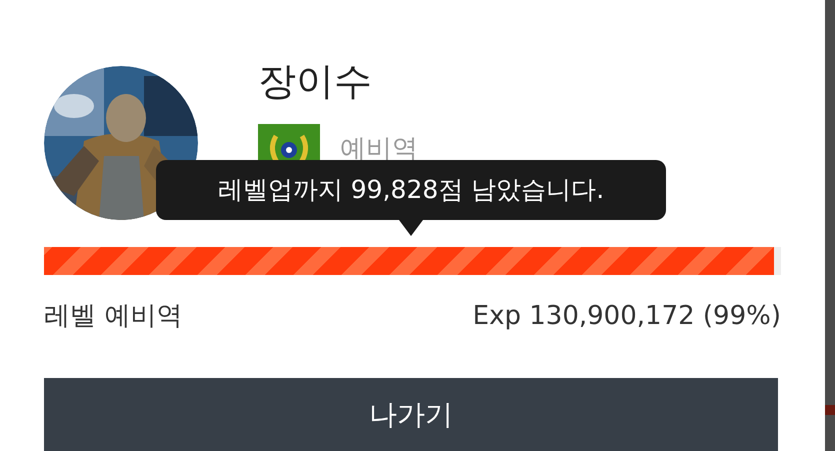 This screenshot has height=451, width=835. I want to click on user-name: 장이수, so click(315, 81).